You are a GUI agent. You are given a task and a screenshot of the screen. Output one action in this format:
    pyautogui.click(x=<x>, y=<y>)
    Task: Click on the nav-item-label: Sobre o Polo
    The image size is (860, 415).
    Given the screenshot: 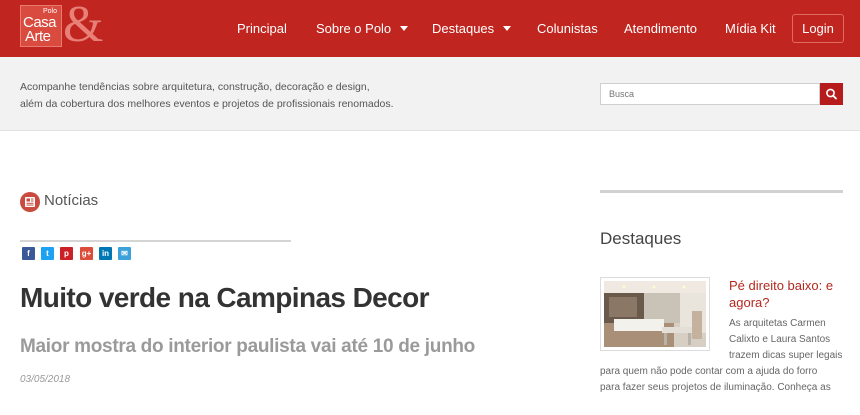 What is the action you would take?
    pyautogui.click(x=354, y=28)
    